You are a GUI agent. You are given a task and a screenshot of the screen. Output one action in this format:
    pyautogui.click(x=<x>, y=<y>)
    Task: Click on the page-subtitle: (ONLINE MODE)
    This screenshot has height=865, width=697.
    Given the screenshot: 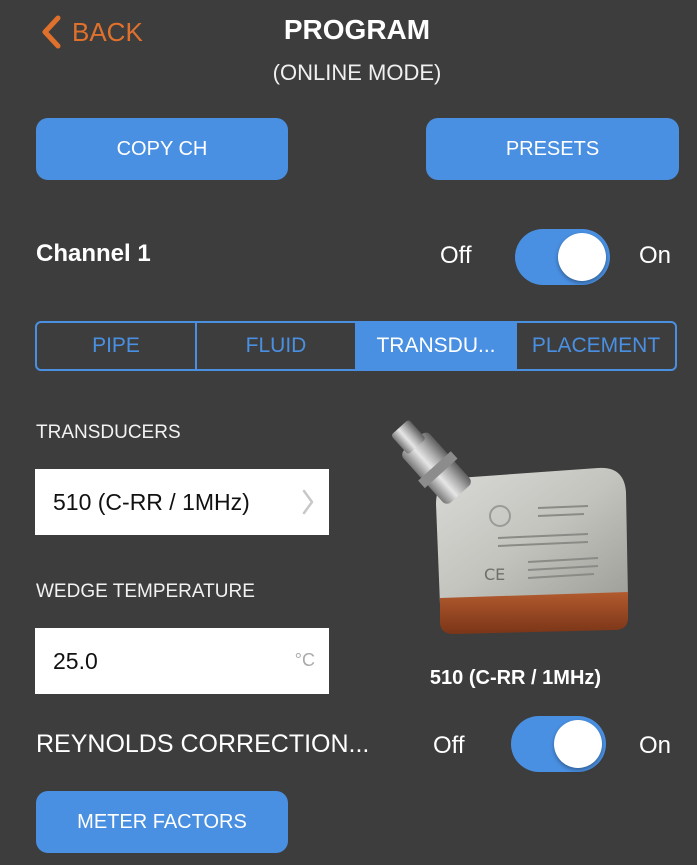 What is the action you would take?
    pyautogui.click(x=357, y=72)
    